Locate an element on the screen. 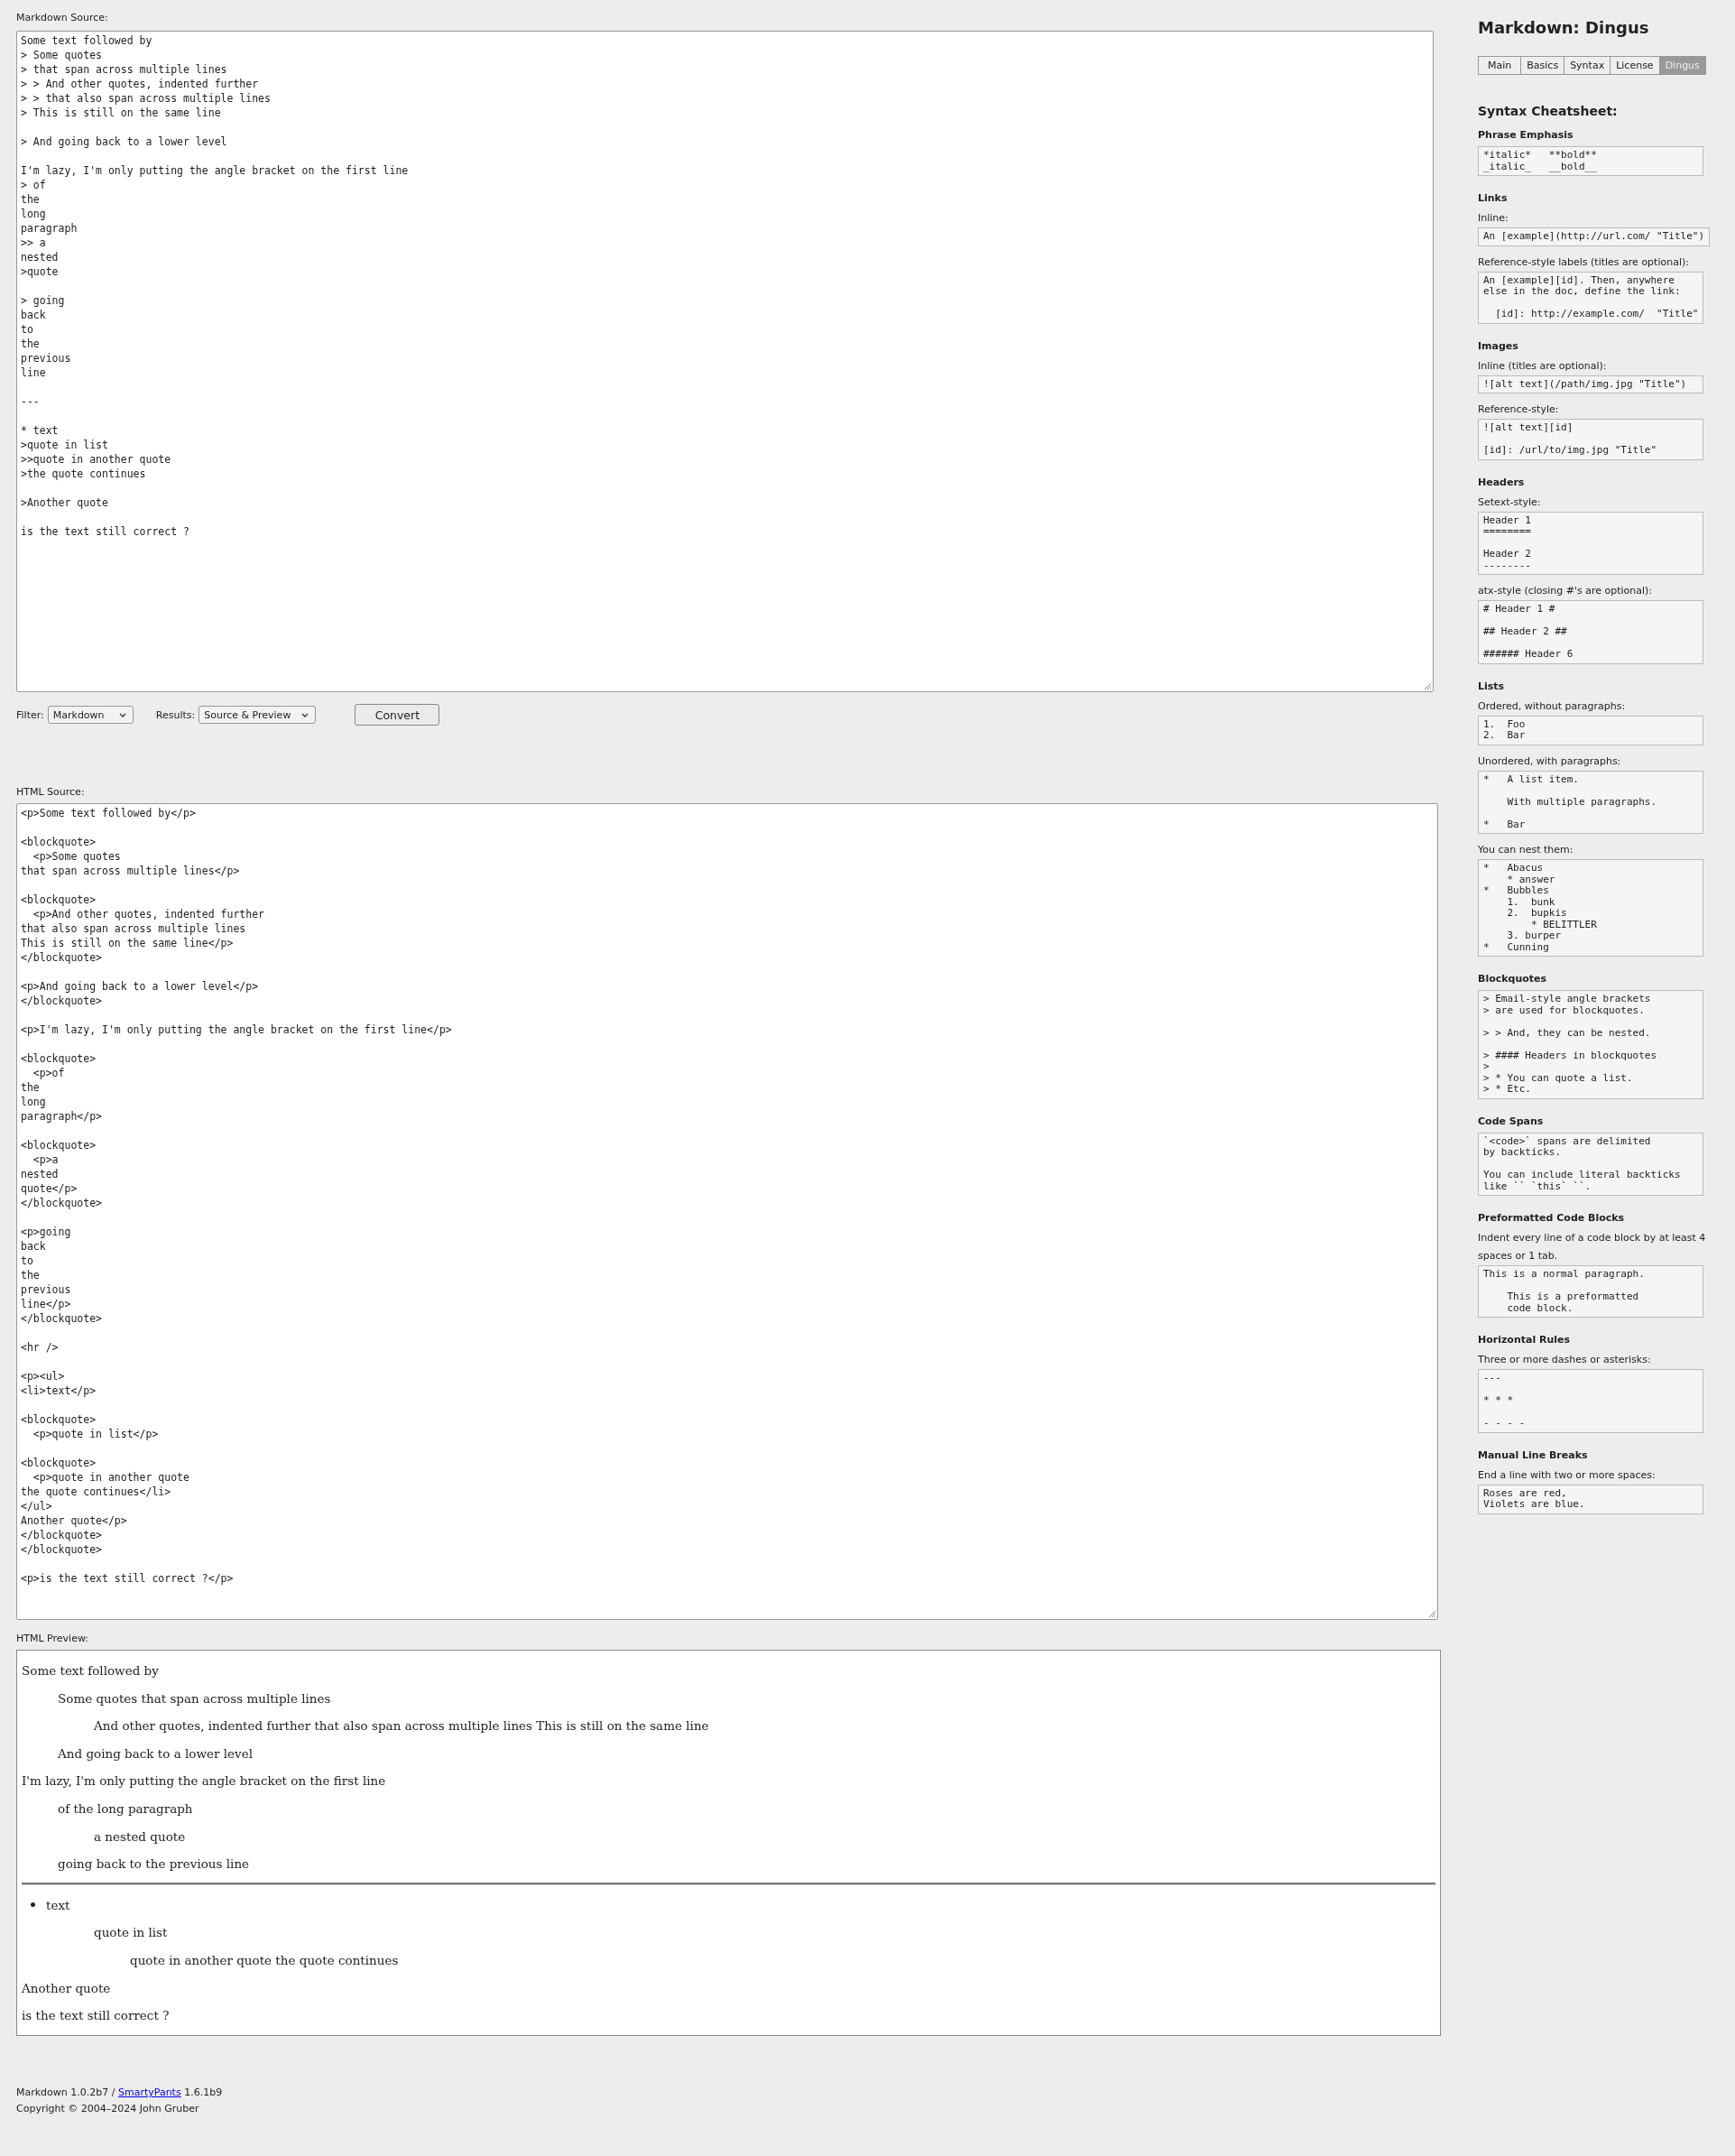 This screenshot has width=1735, height=2156. example-label: Indent every line of a code block by at least 4 spaces or 1 tab. is located at coordinates (1592, 1247).